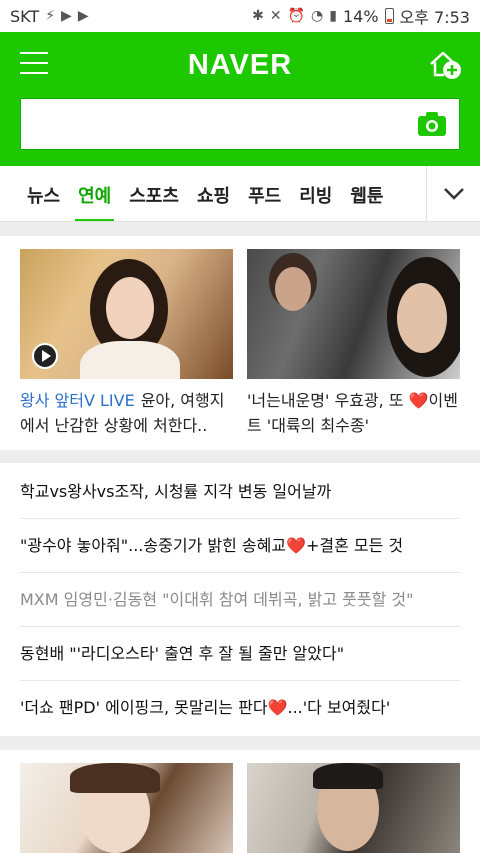  What do you see at coordinates (25, 16) in the screenshot?
I see `carrier-label: SKT` at bounding box center [25, 16].